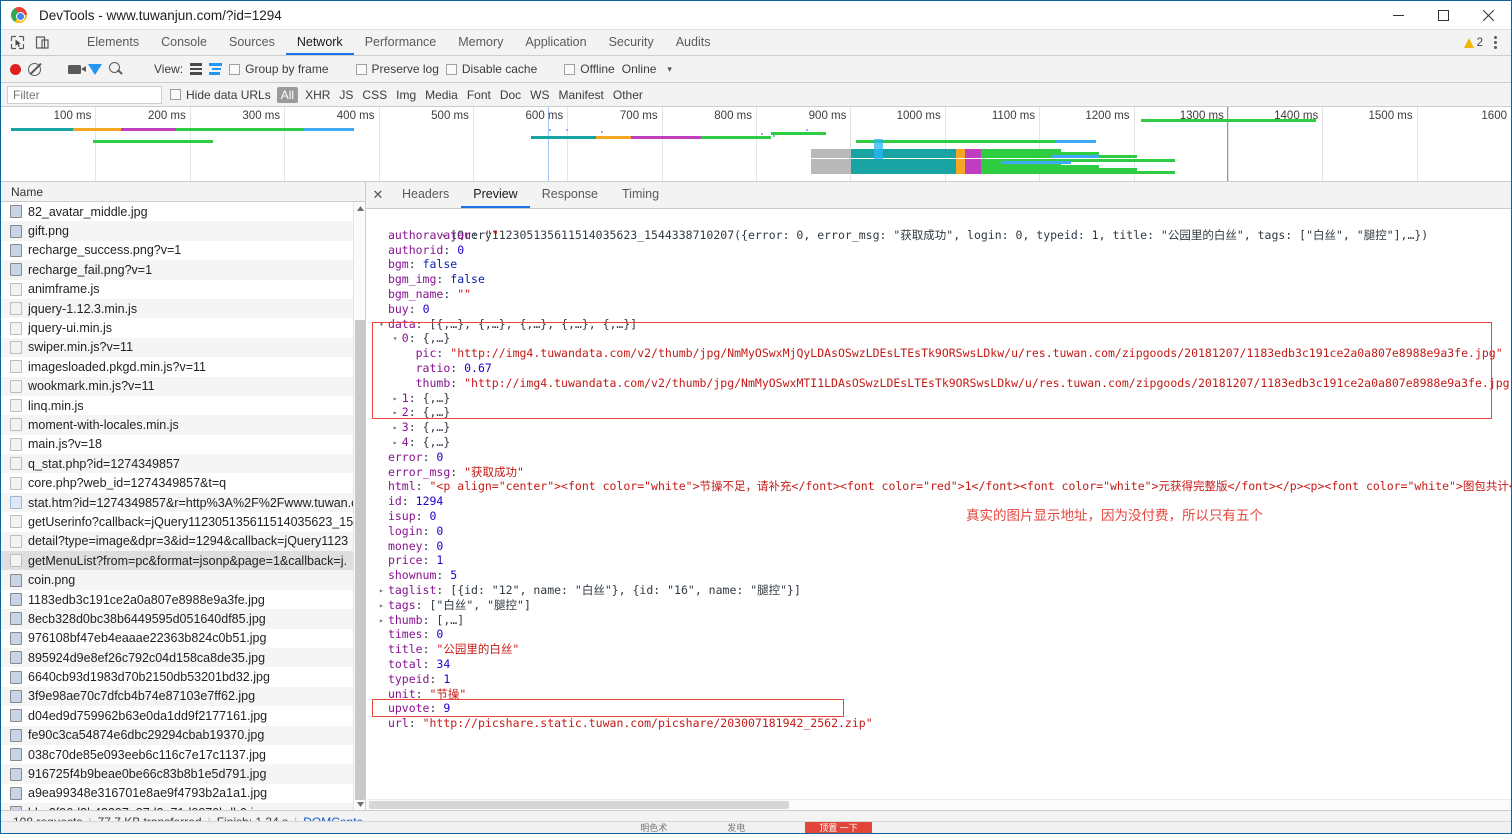  Describe the element at coordinates (941, 708) in the screenshot. I see `preview-row: upvote: 9` at that location.